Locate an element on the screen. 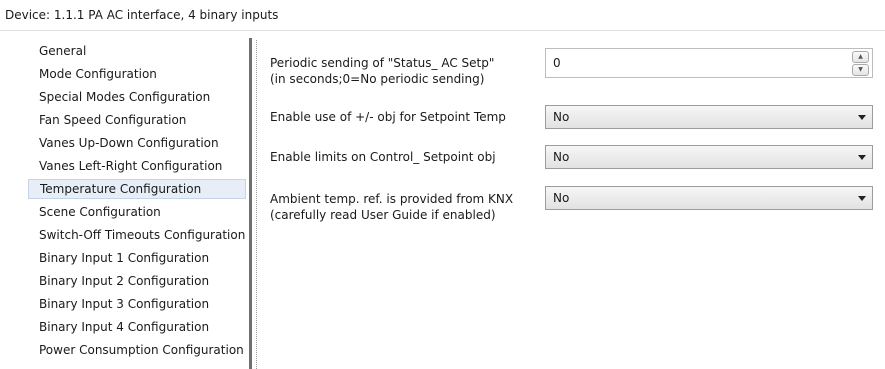 The width and height of the screenshot is (885, 369). nav-item-vanes-left-right-configuration: Vanes Left-Right Configuration is located at coordinates (137, 166).